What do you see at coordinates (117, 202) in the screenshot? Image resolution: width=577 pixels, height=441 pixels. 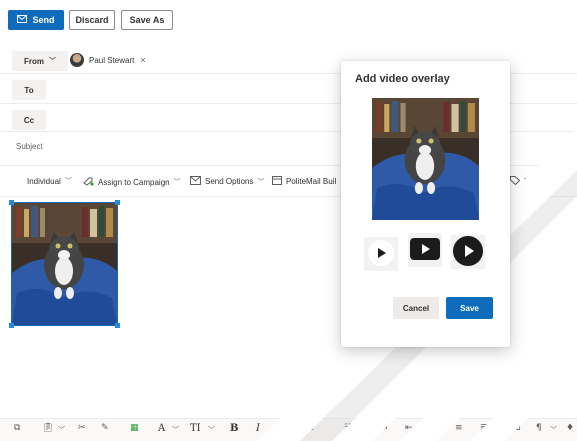 I see `resize-handle-tr` at bounding box center [117, 202].